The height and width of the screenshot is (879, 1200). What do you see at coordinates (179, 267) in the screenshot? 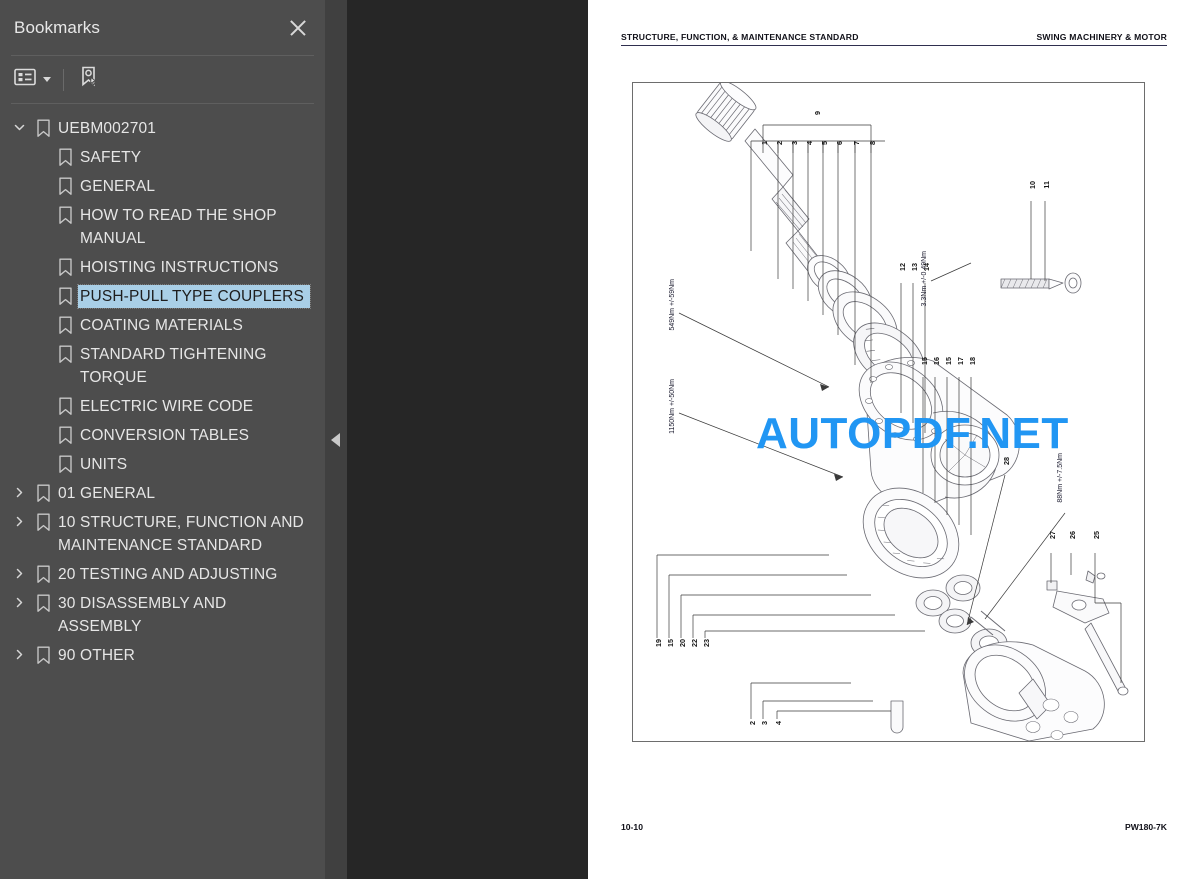
I see `bookmark-item-label: HOISTING INSTRUCTIONS` at bounding box center [179, 267].